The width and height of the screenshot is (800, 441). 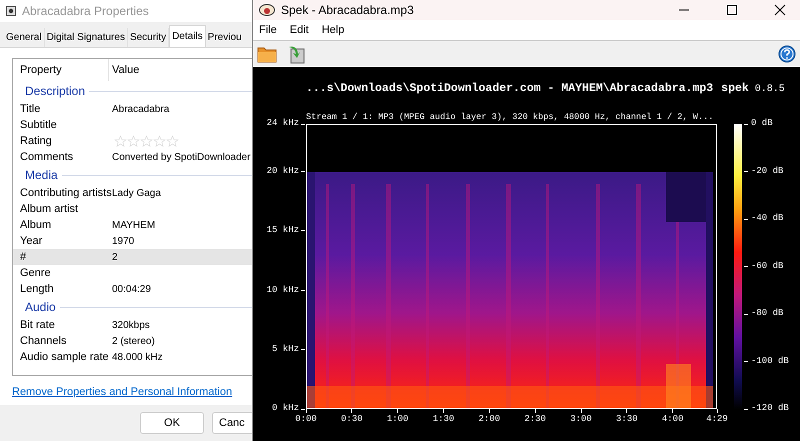 I want to click on property-row: Channels 2 (stereo), so click(x=132, y=341).